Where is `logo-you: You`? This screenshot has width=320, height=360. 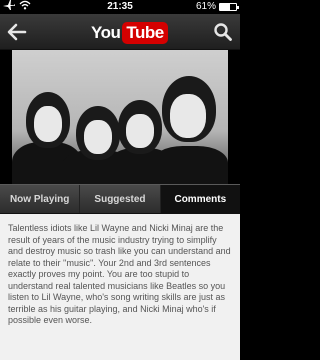 logo-you: You is located at coordinates (106, 32).